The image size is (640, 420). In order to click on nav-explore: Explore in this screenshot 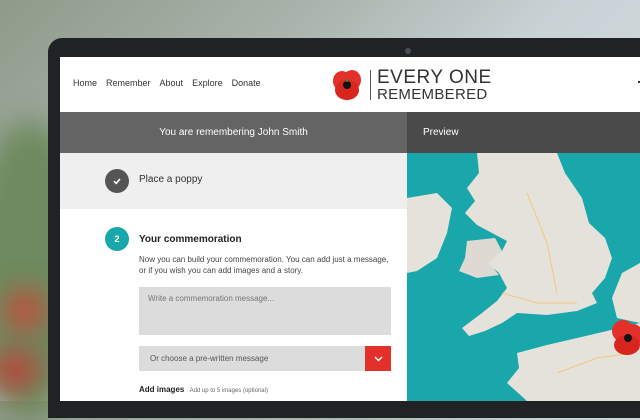, I will do `click(207, 83)`.